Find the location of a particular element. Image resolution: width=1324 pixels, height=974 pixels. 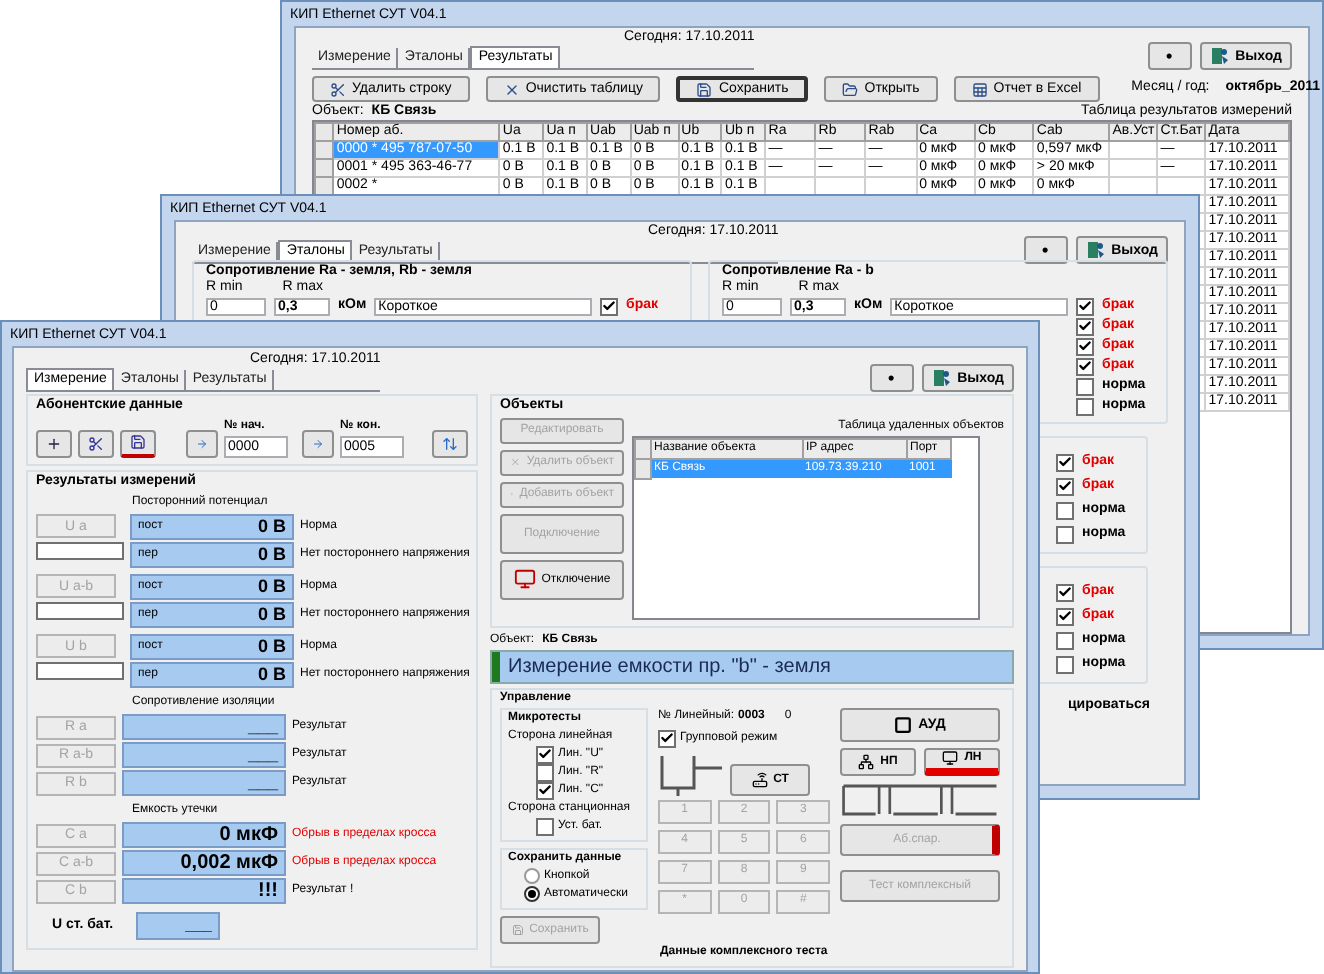

status-led is located at coordinates (496, 666).